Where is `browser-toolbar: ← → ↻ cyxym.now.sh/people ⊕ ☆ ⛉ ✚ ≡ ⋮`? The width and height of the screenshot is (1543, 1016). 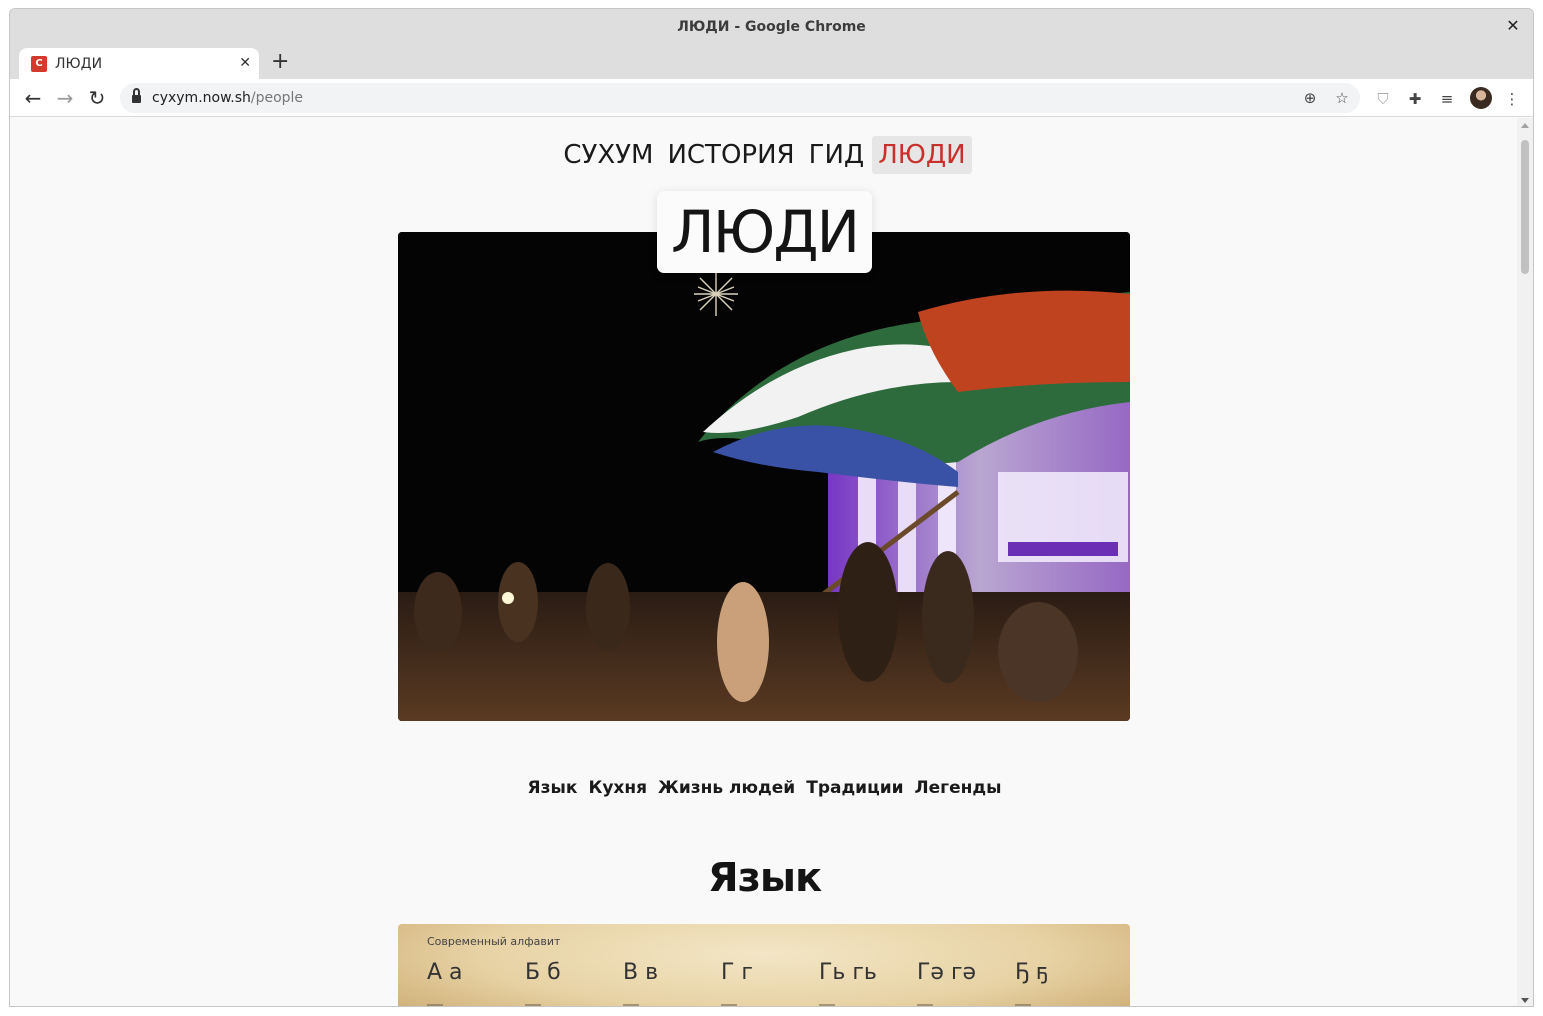
browser-toolbar: ← → ↻ cyxym.now.sh/people ⊕ ☆ ⛉ ✚ ≡ ⋮ is located at coordinates (771, 98).